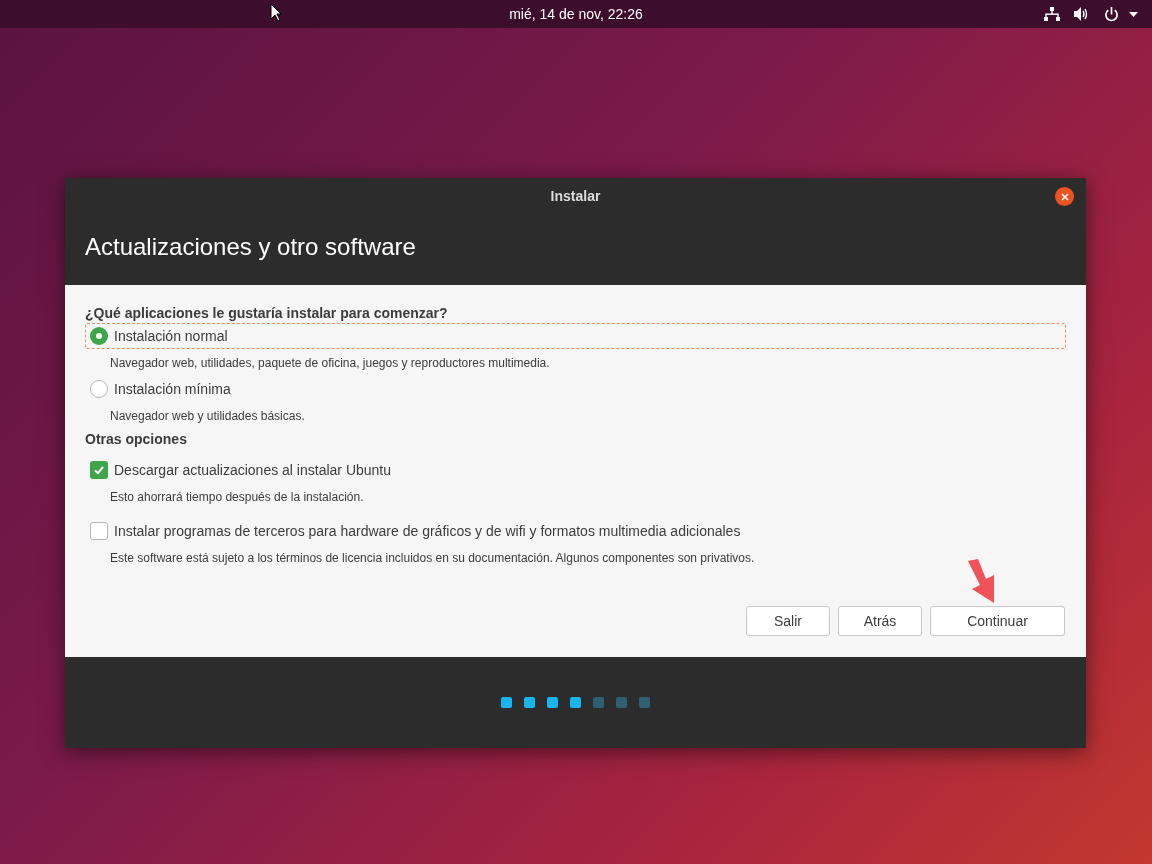 This screenshot has width=1152, height=864. I want to click on close-button, so click(1064, 196).